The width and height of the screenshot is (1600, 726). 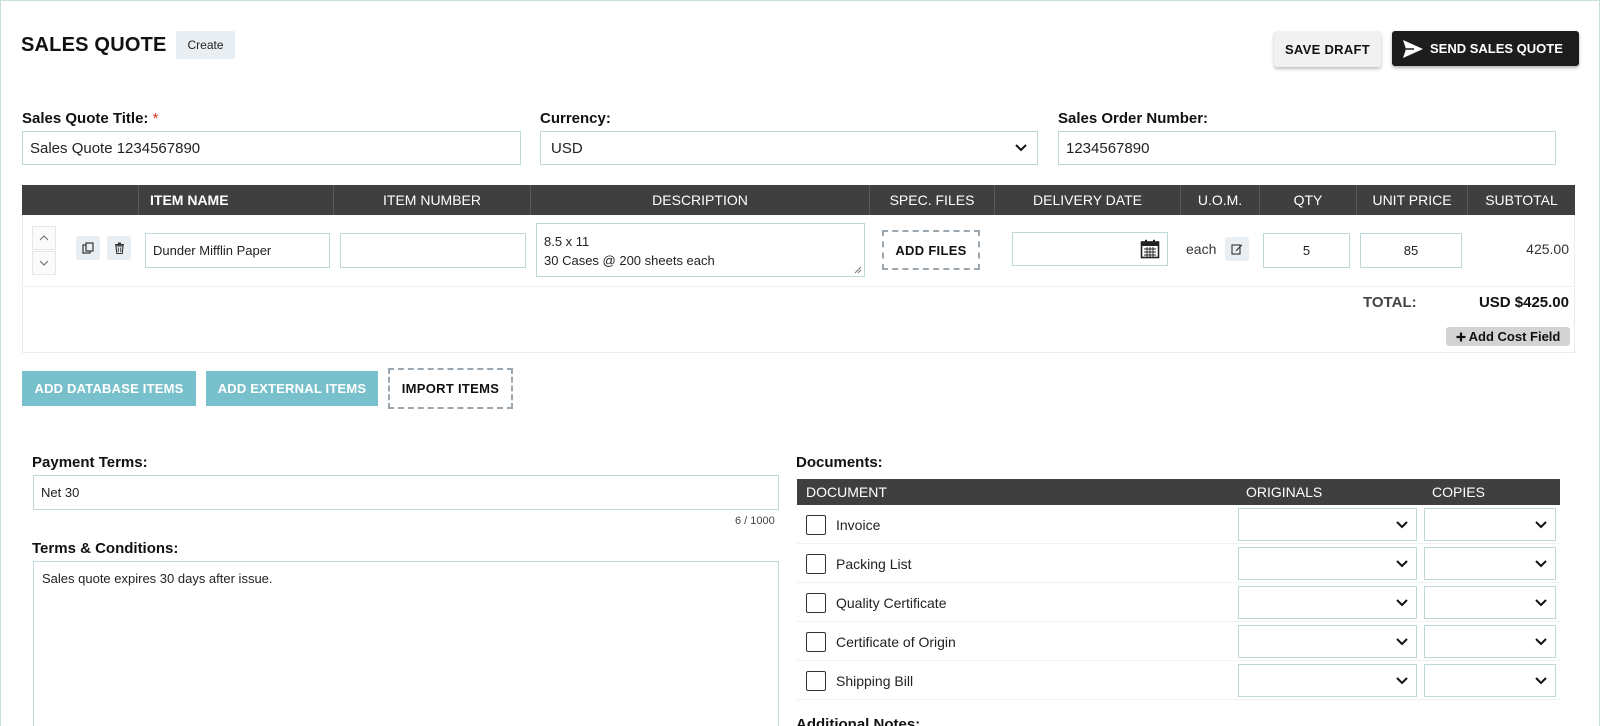 I want to click on quality-certificate-checkbox, so click(x=816, y=603).